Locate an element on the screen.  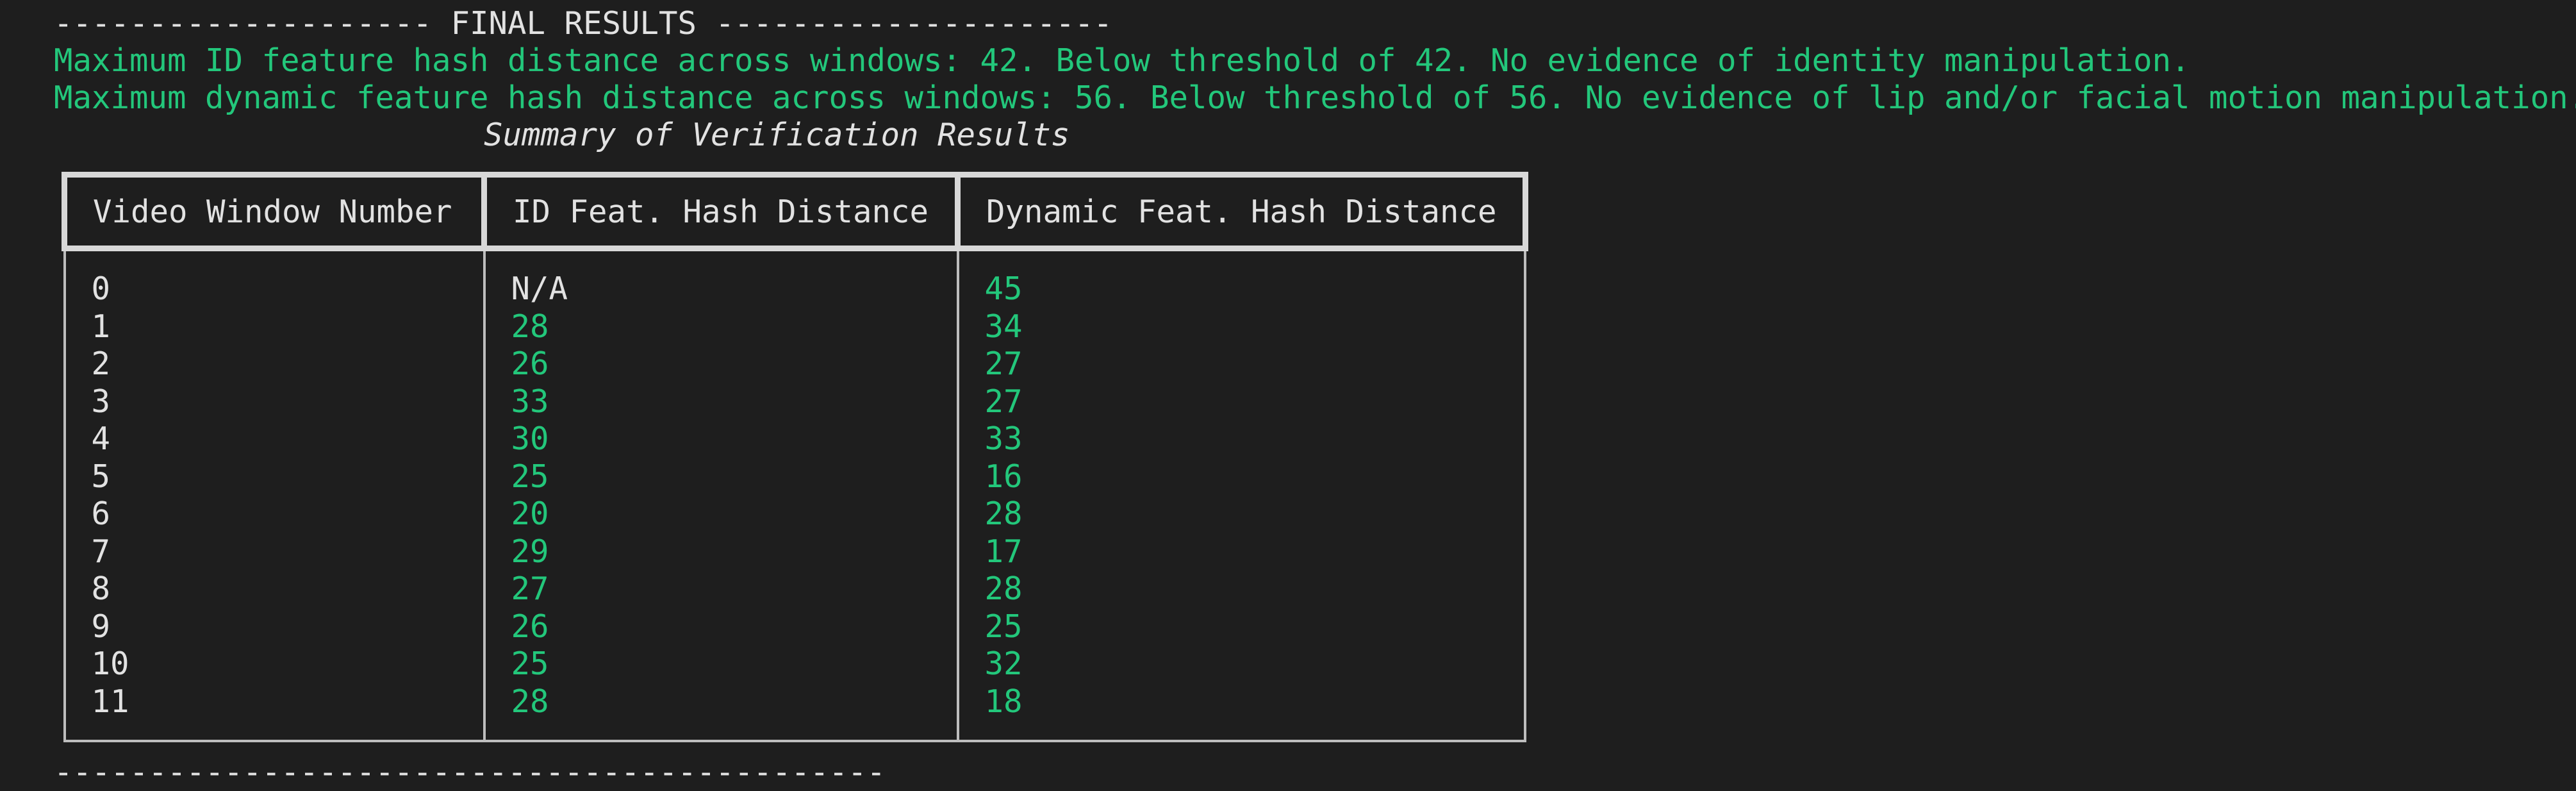
cell-id-hash-distance: 29 is located at coordinates (721, 552).